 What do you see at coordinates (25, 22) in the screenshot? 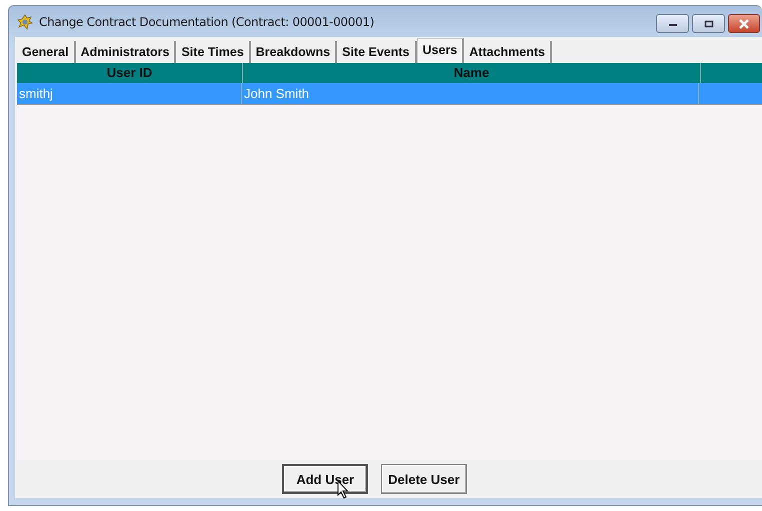
I see `app-icon` at bounding box center [25, 22].